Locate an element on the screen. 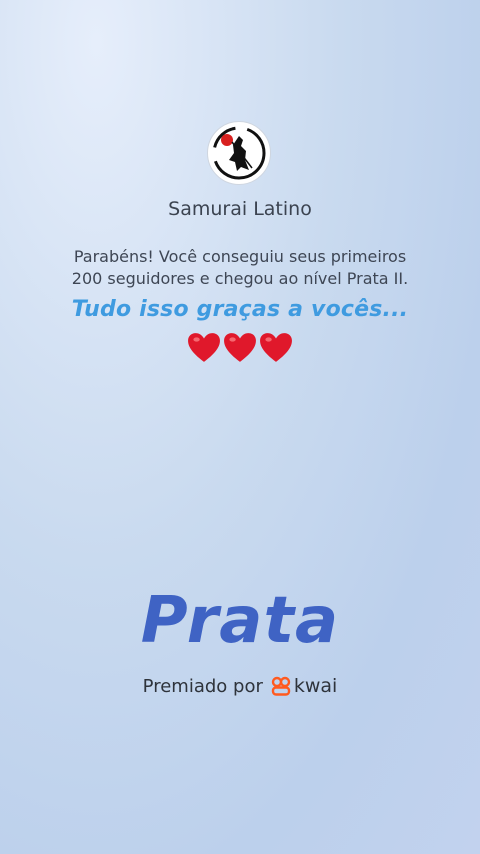 Image resolution: width=480 pixels, height=854 pixels. samurai-avatar-image is located at coordinates (239, 153).